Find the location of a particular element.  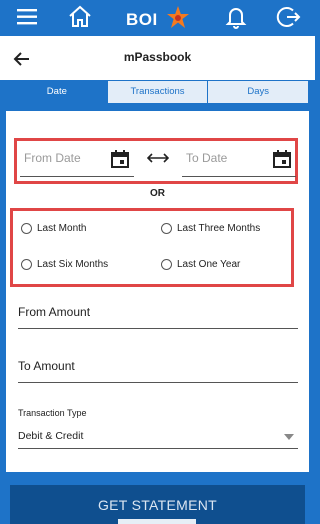

tab-date: Date is located at coordinates (57, 92).